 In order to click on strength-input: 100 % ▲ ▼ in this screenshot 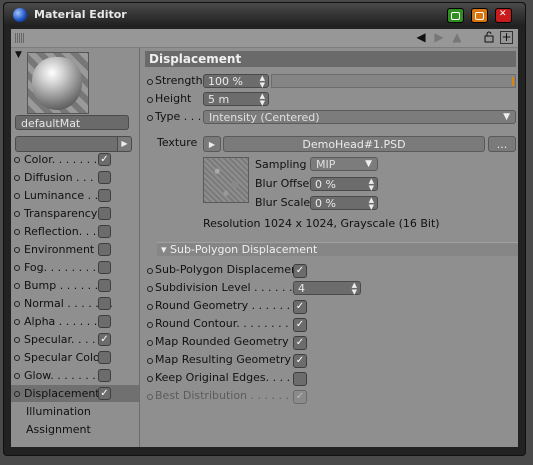, I will do `click(236, 81)`.